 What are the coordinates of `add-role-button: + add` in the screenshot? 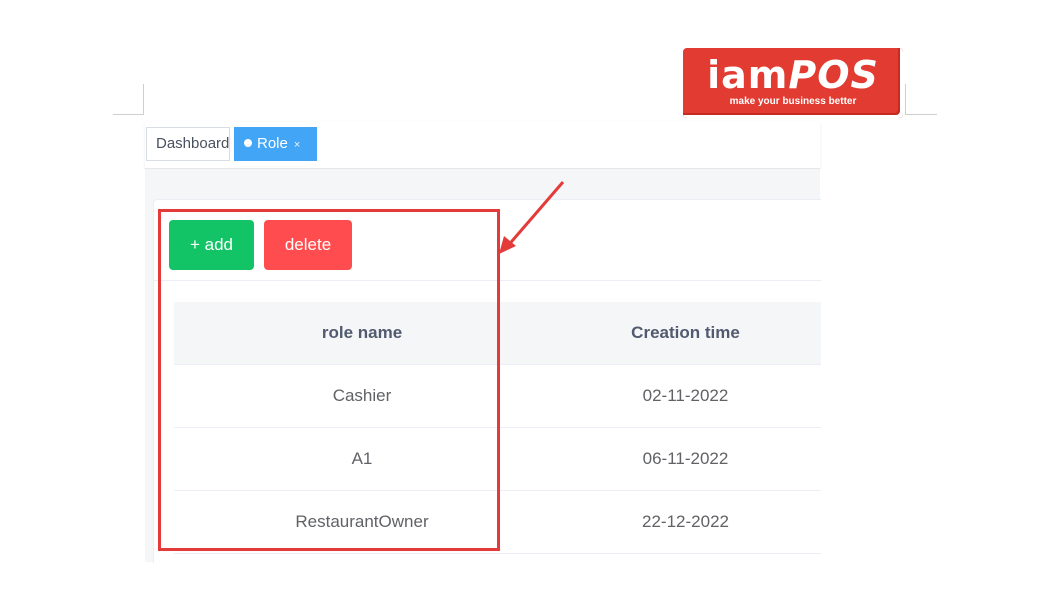 It's located at (211, 245).